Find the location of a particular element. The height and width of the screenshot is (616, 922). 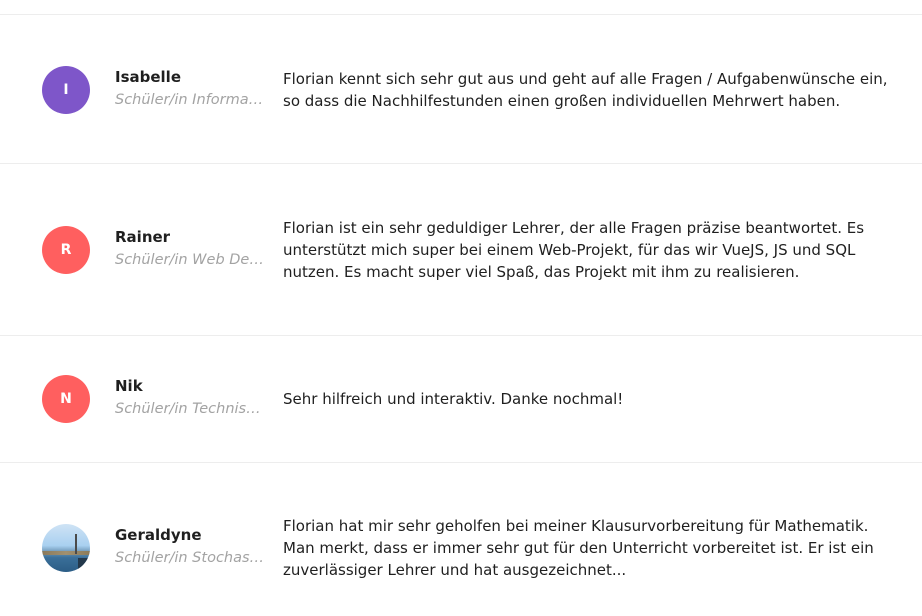

avatar: R is located at coordinates (66, 250).